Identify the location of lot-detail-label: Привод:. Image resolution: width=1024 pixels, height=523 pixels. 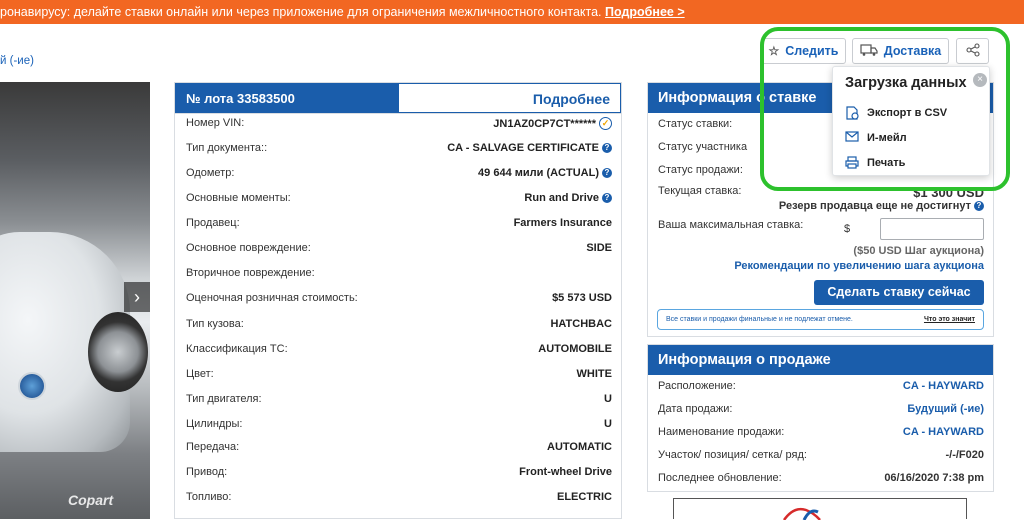
(207, 472).